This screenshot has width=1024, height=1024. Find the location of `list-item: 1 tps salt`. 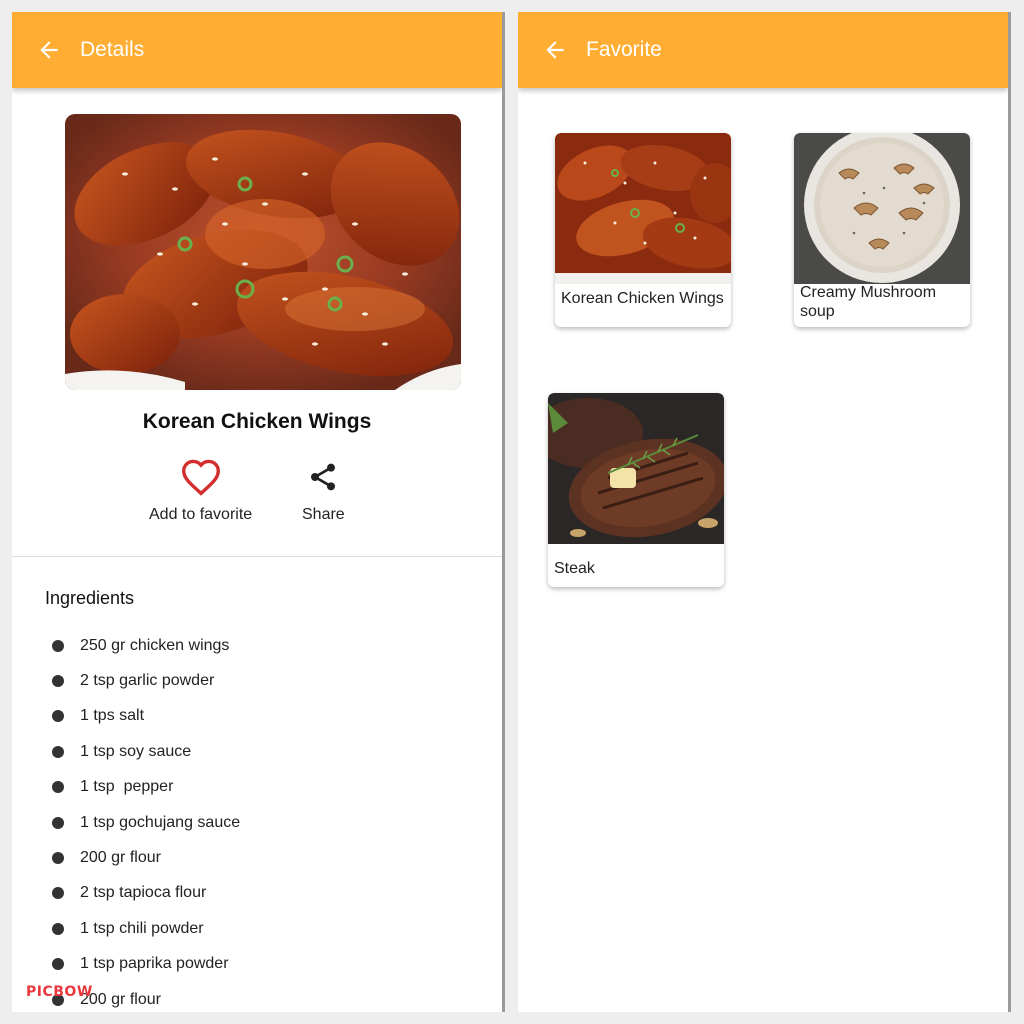

list-item: 1 tps salt is located at coordinates (146, 716).